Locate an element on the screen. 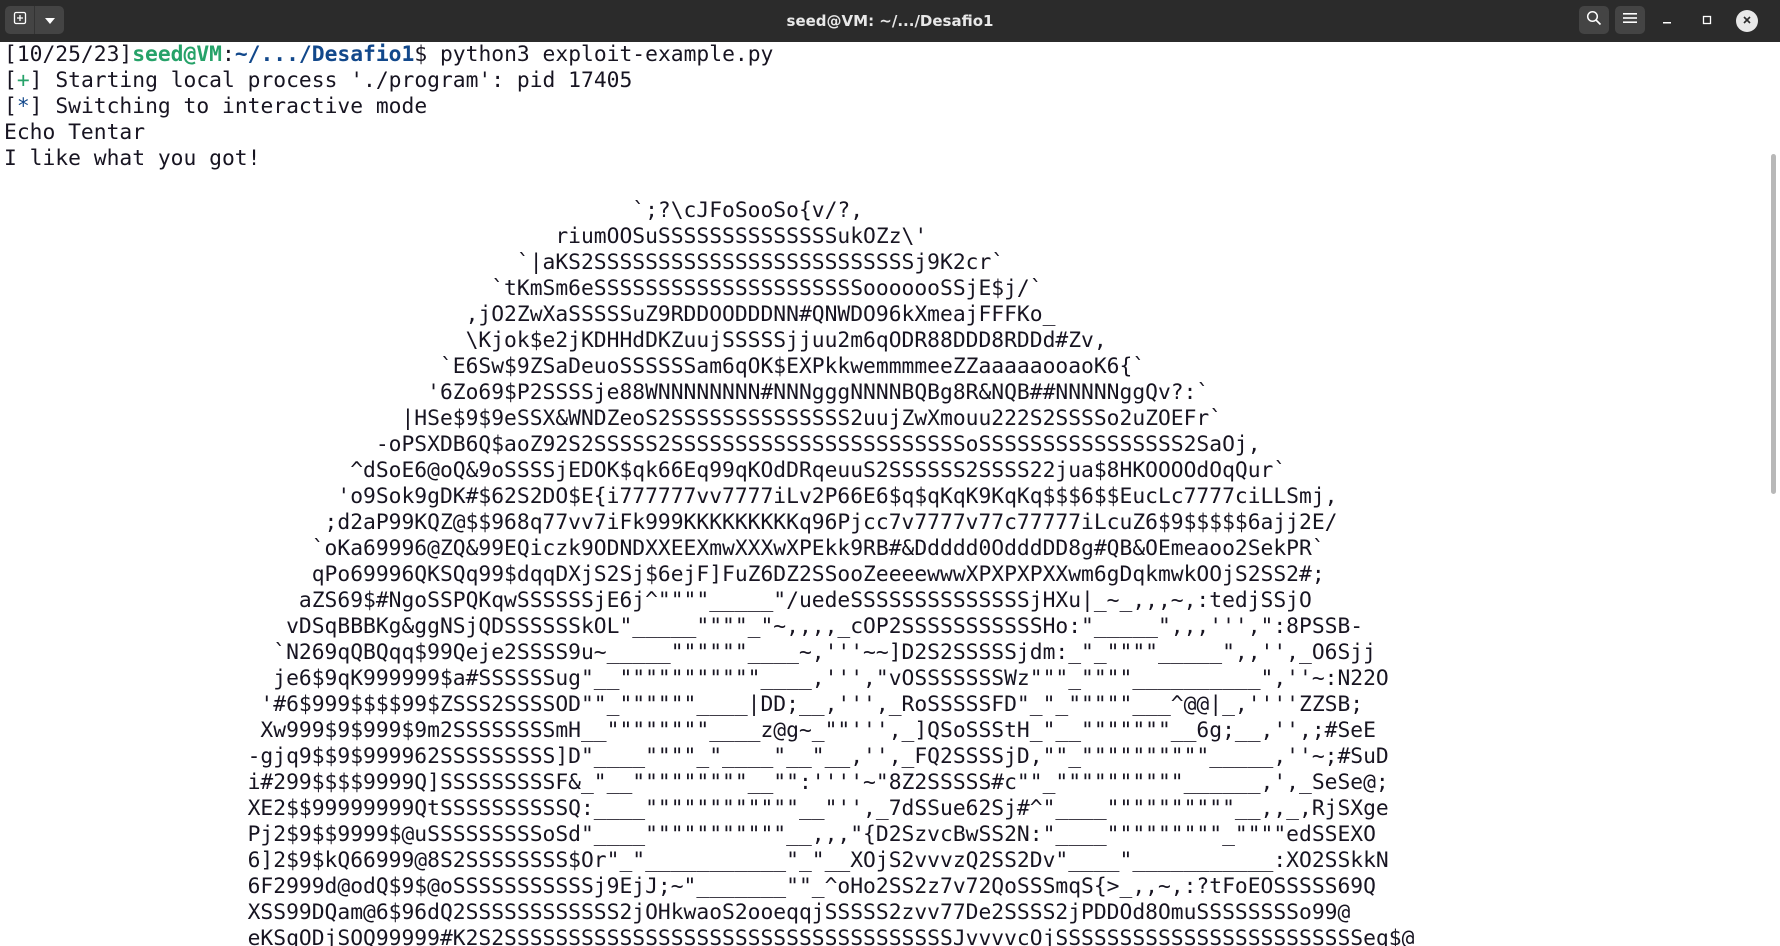  new-tab-button is located at coordinates (19, 20).